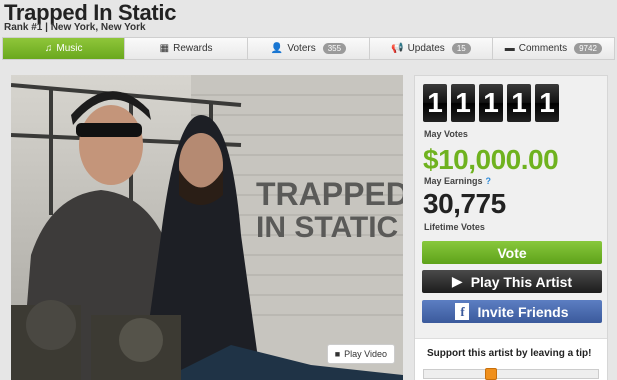  I want to click on rank-location: Rank #1 | New York, New York, so click(75, 27).